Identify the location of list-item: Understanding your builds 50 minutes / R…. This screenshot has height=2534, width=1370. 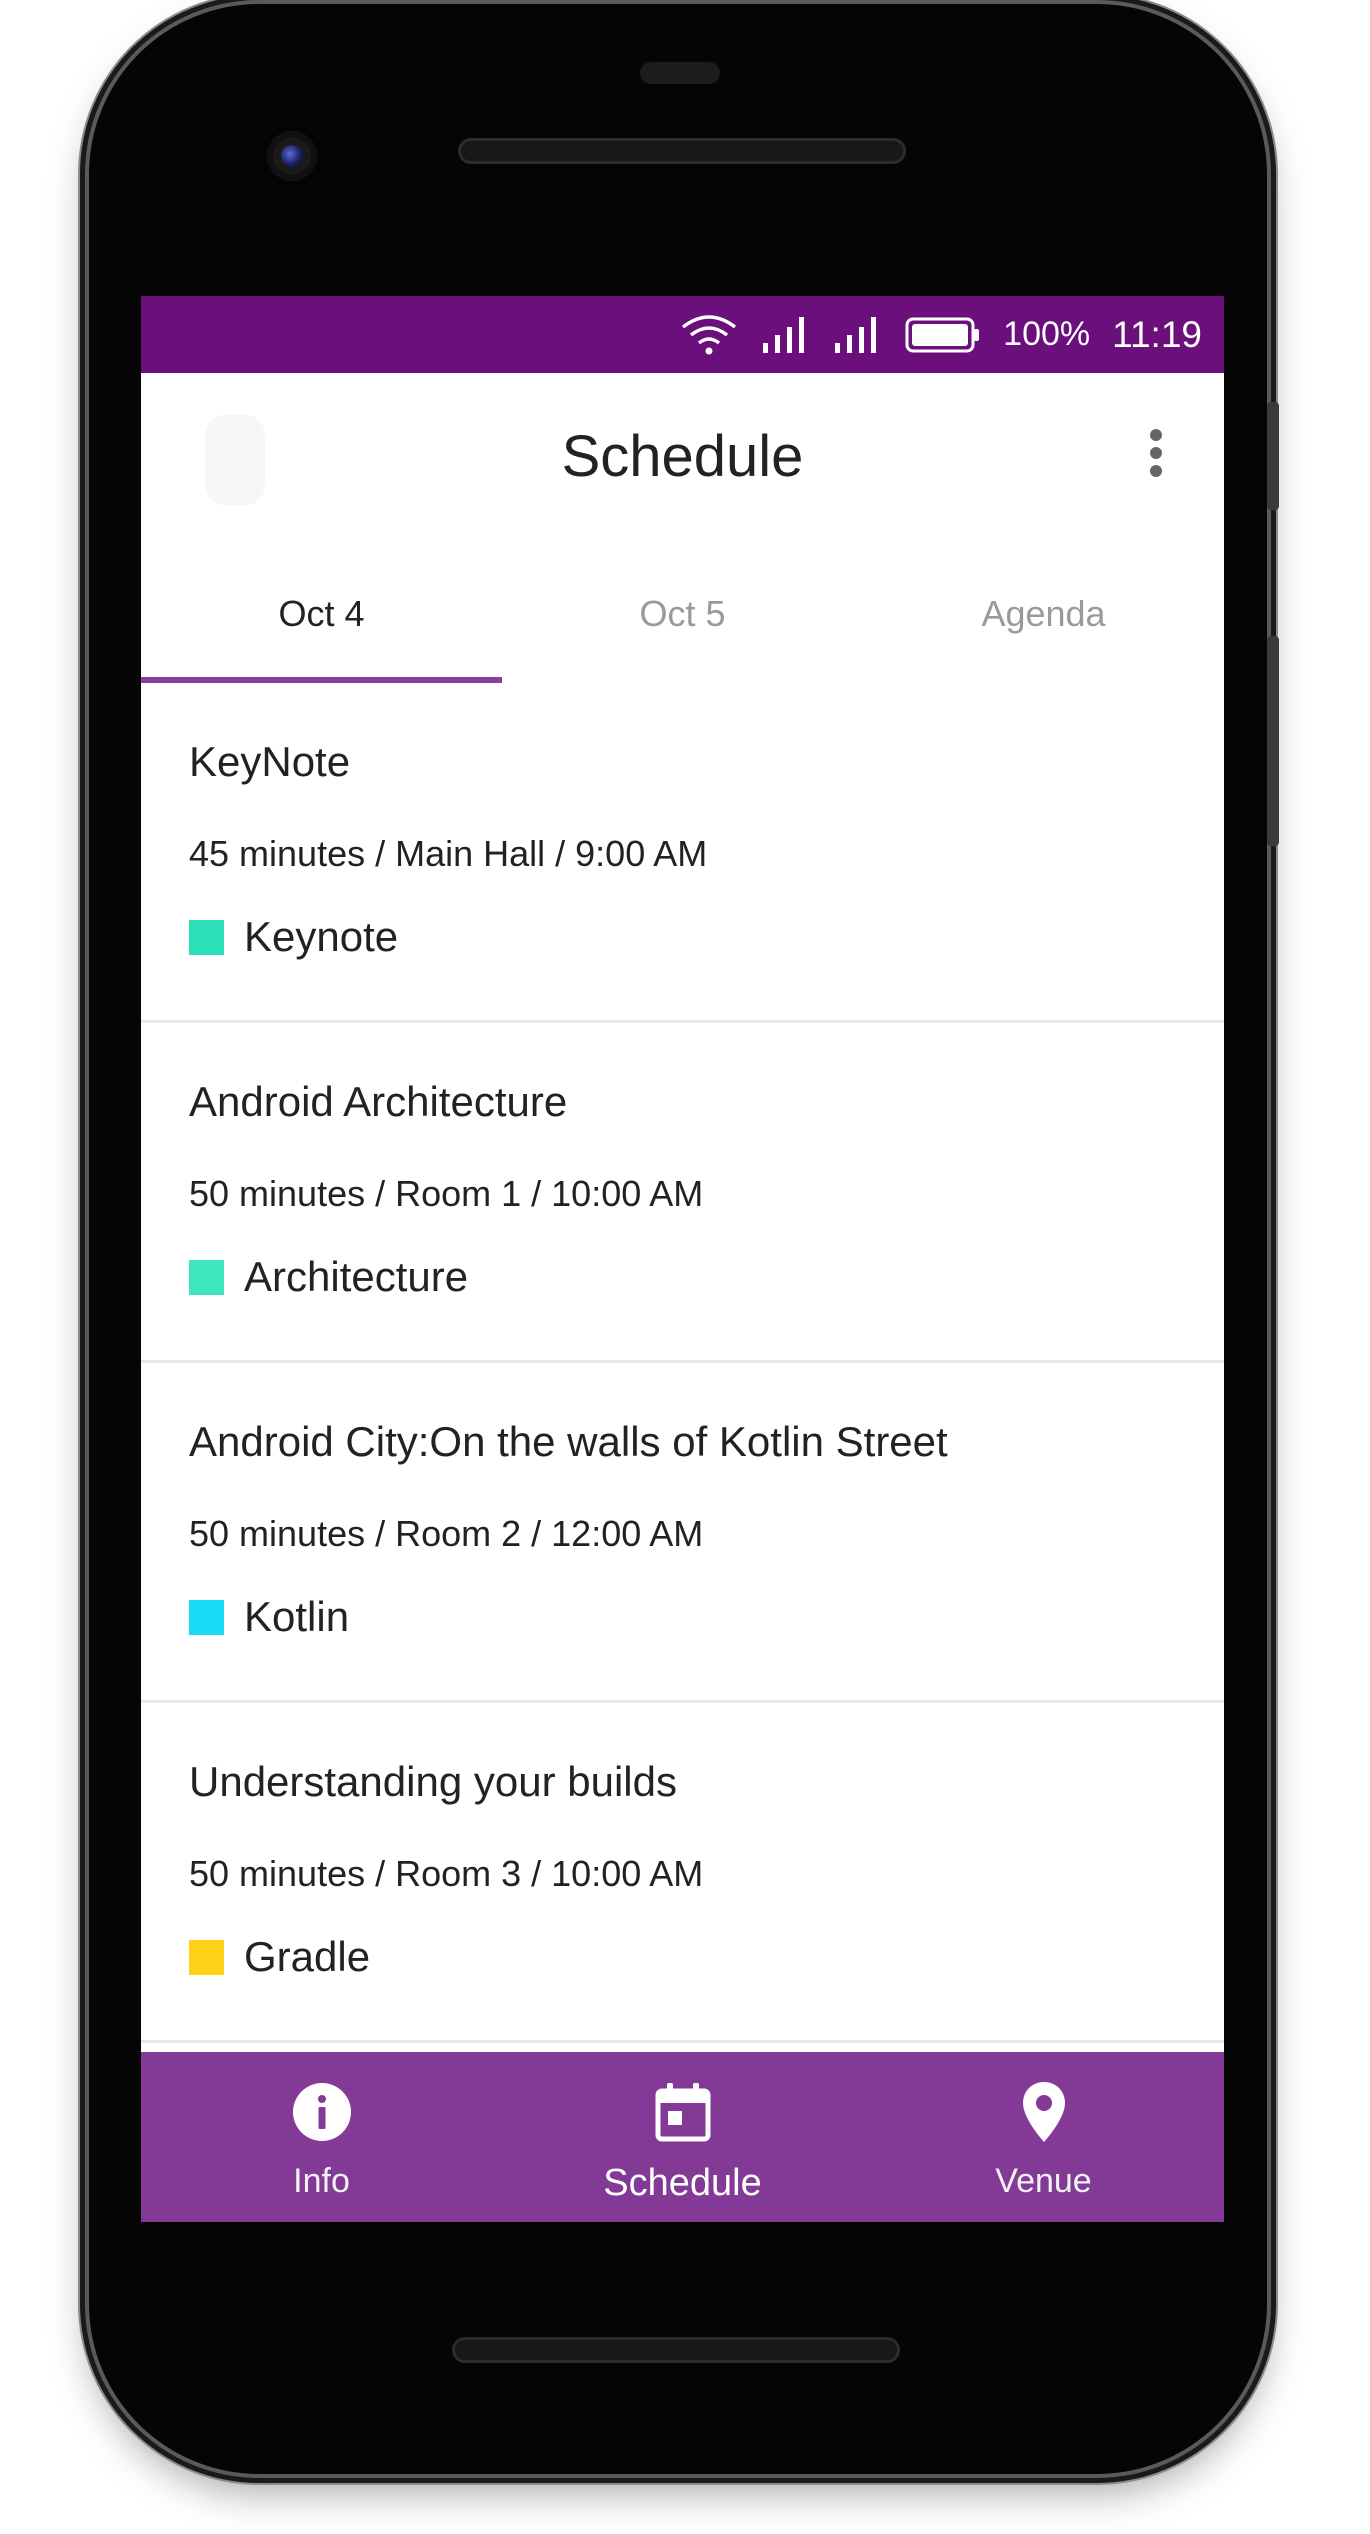
(682, 1873).